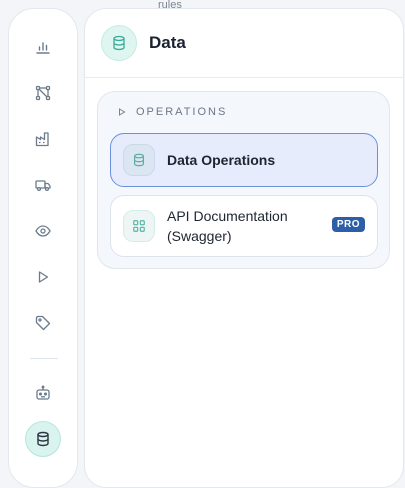  I want to click on caret-right-icon, so click(122, 112).